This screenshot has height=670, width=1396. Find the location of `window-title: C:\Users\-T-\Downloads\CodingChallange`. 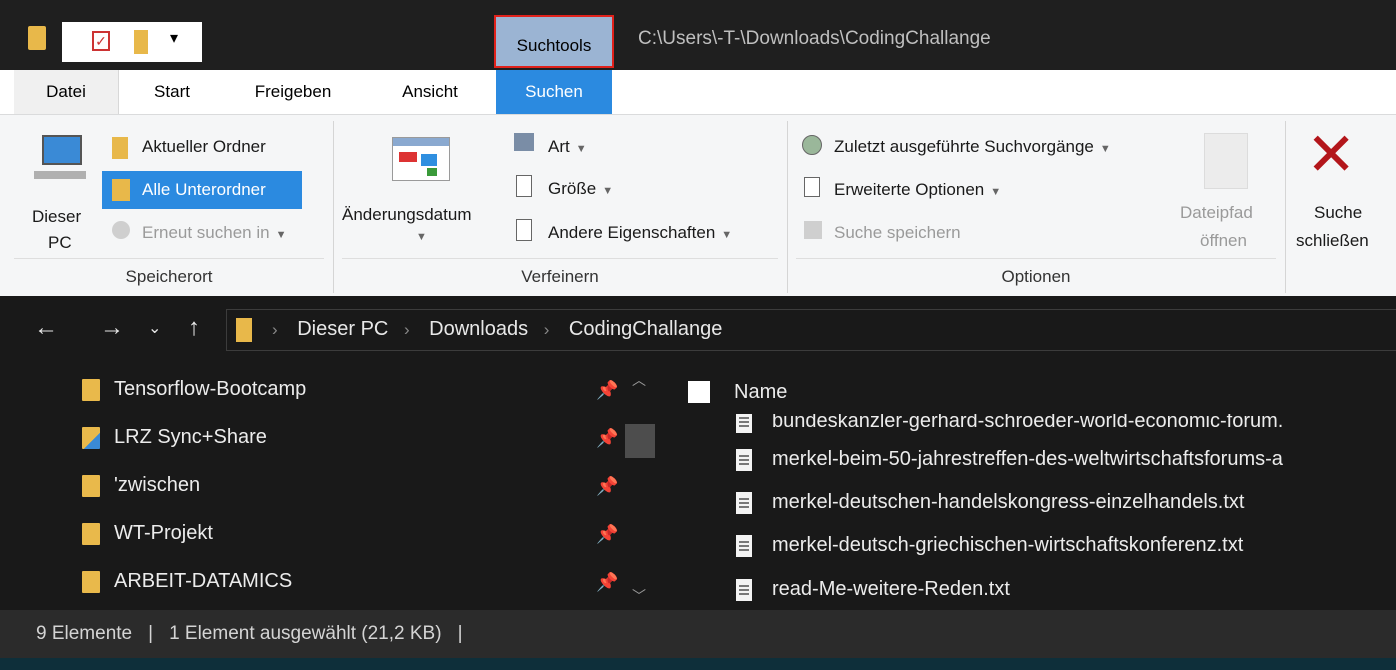

window-title: C:\Users\-T-\Downloads\CodingChallange is located at coordinates (814, 38).